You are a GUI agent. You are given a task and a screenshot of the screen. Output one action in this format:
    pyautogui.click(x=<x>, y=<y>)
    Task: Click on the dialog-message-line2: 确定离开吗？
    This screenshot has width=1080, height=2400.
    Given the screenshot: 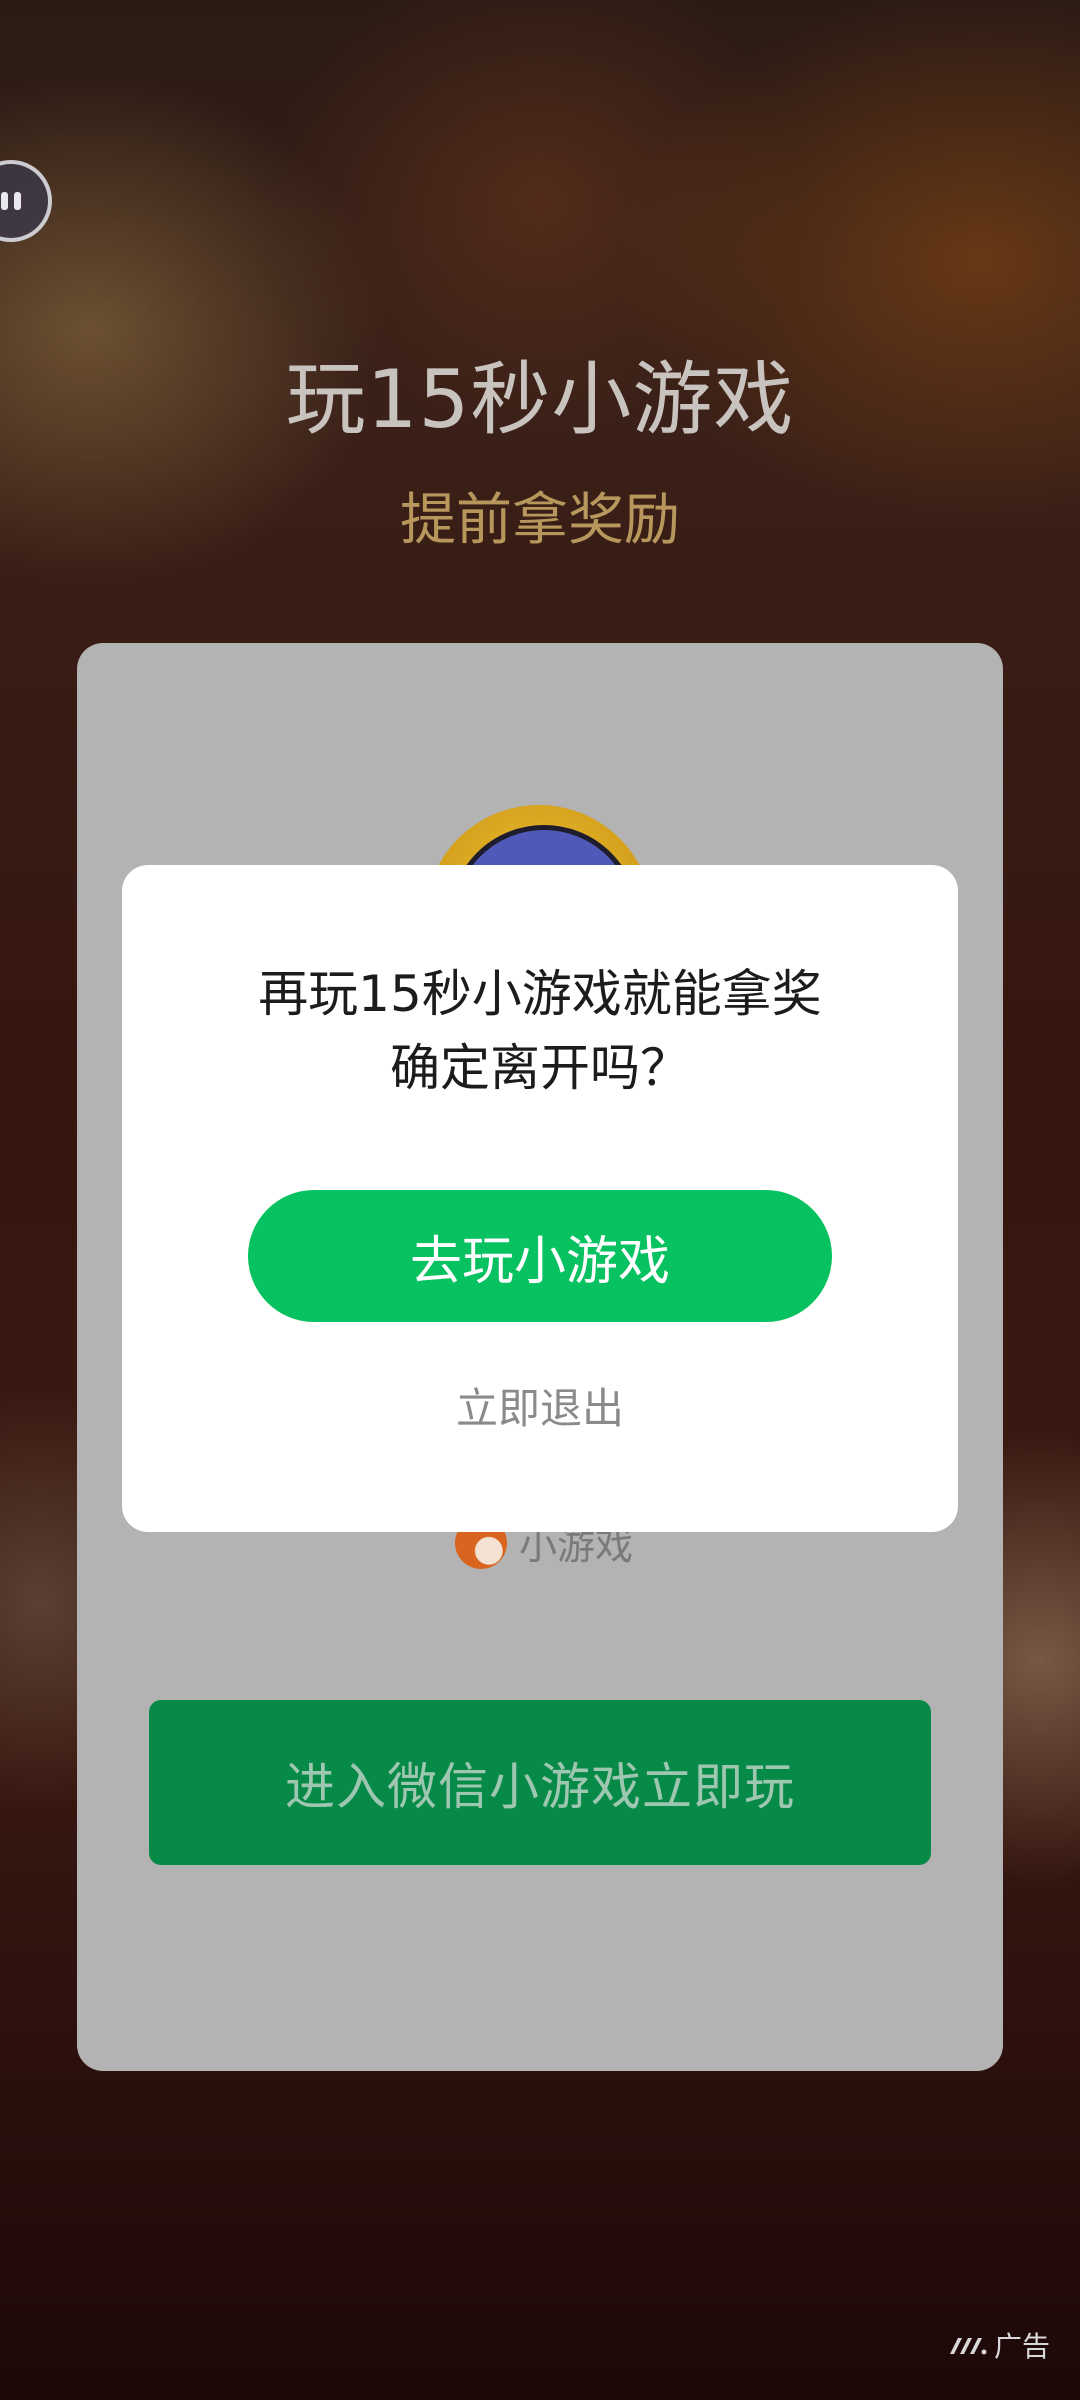 What is the action you would take?
    pyautogui.click(x=540, y=1068)
    